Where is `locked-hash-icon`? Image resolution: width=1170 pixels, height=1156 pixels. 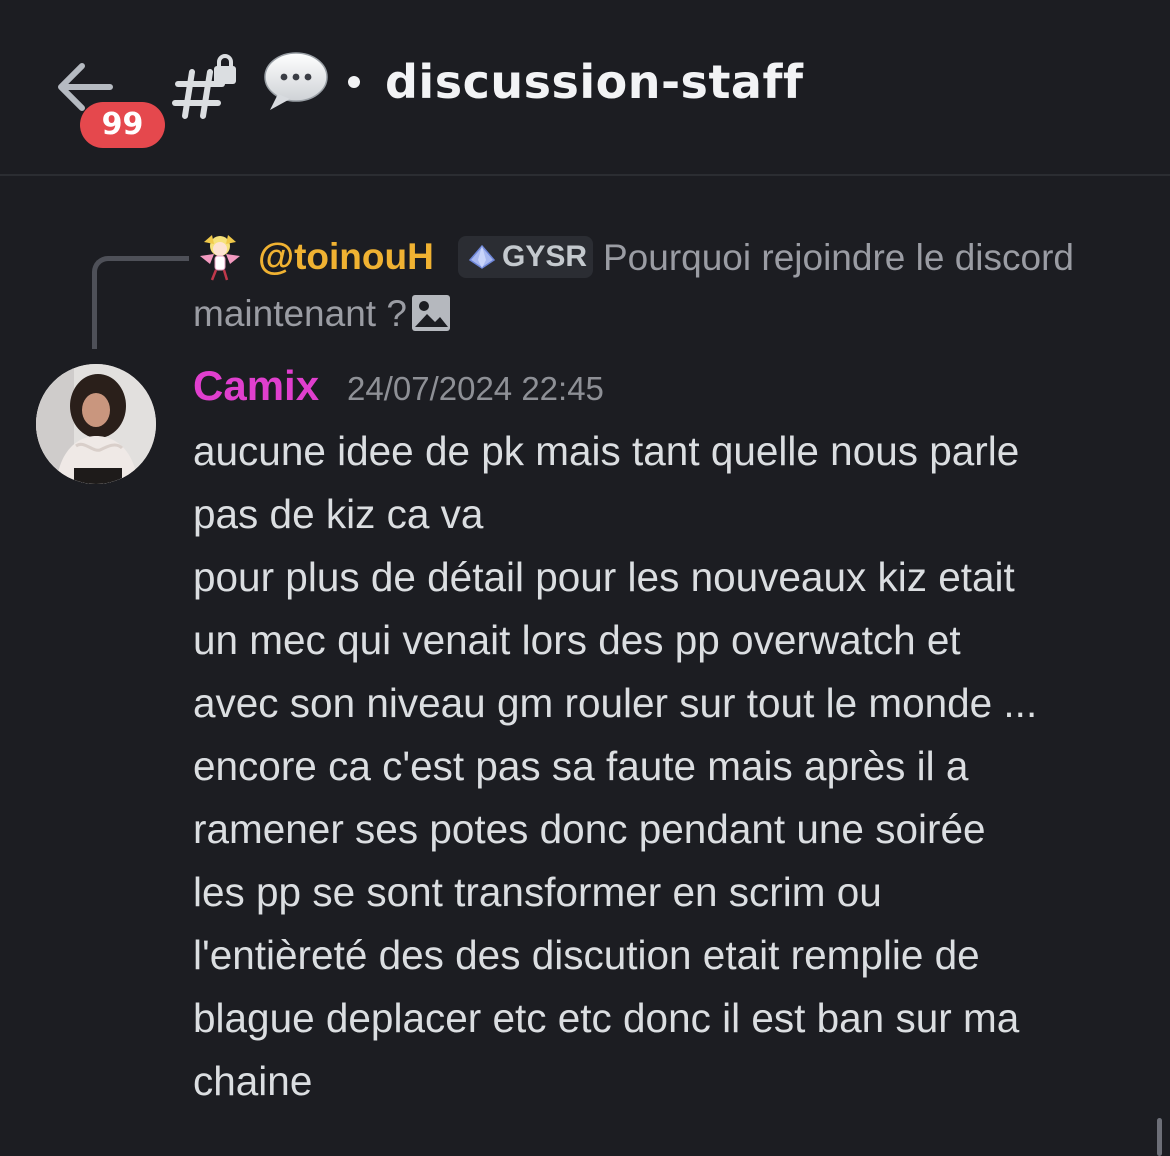
locked-hash-icon is located at coordinates (204, 86).